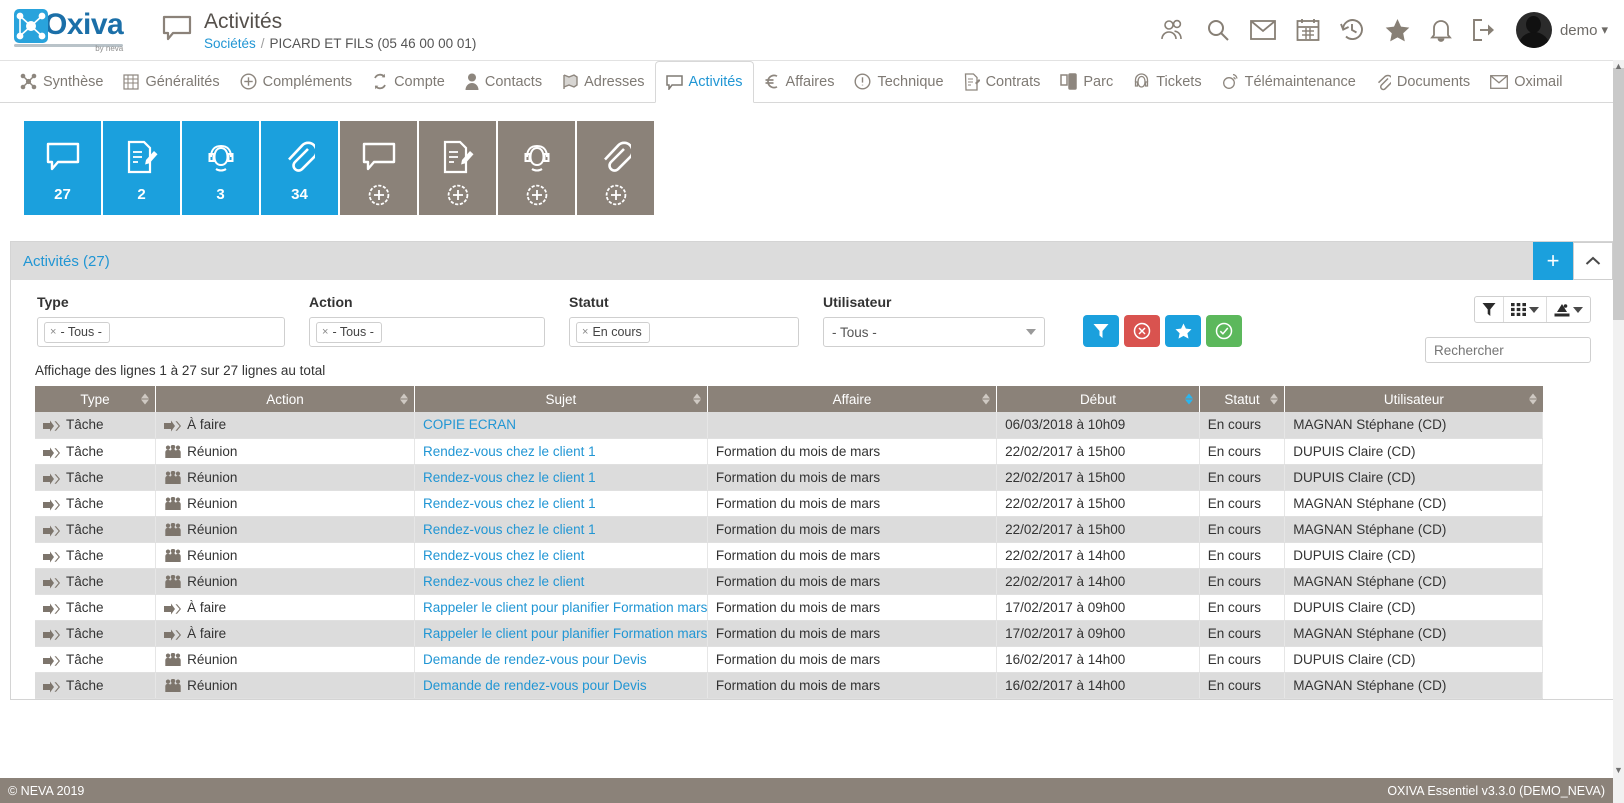 This screenshot has width=1624, height=803. What do you see at coordinates (285, 399) in the screenshot?
I see `column-header-action: Action` at bounding box center [285, 399].